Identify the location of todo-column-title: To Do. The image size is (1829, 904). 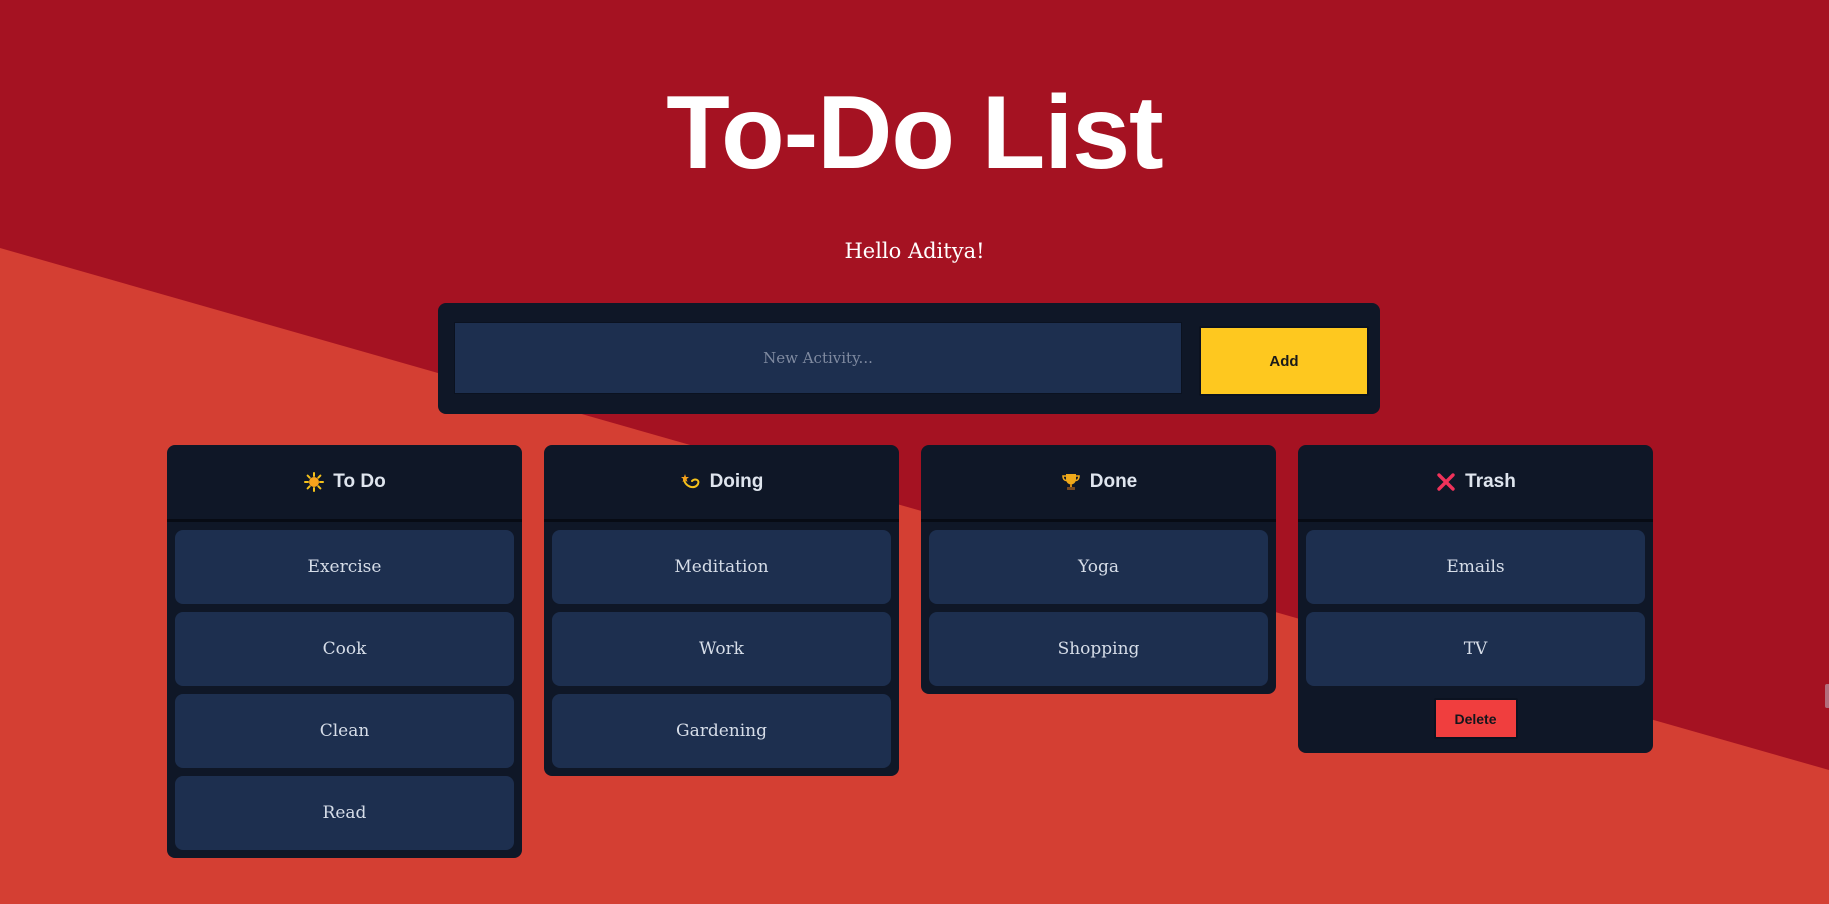
(359, 481).